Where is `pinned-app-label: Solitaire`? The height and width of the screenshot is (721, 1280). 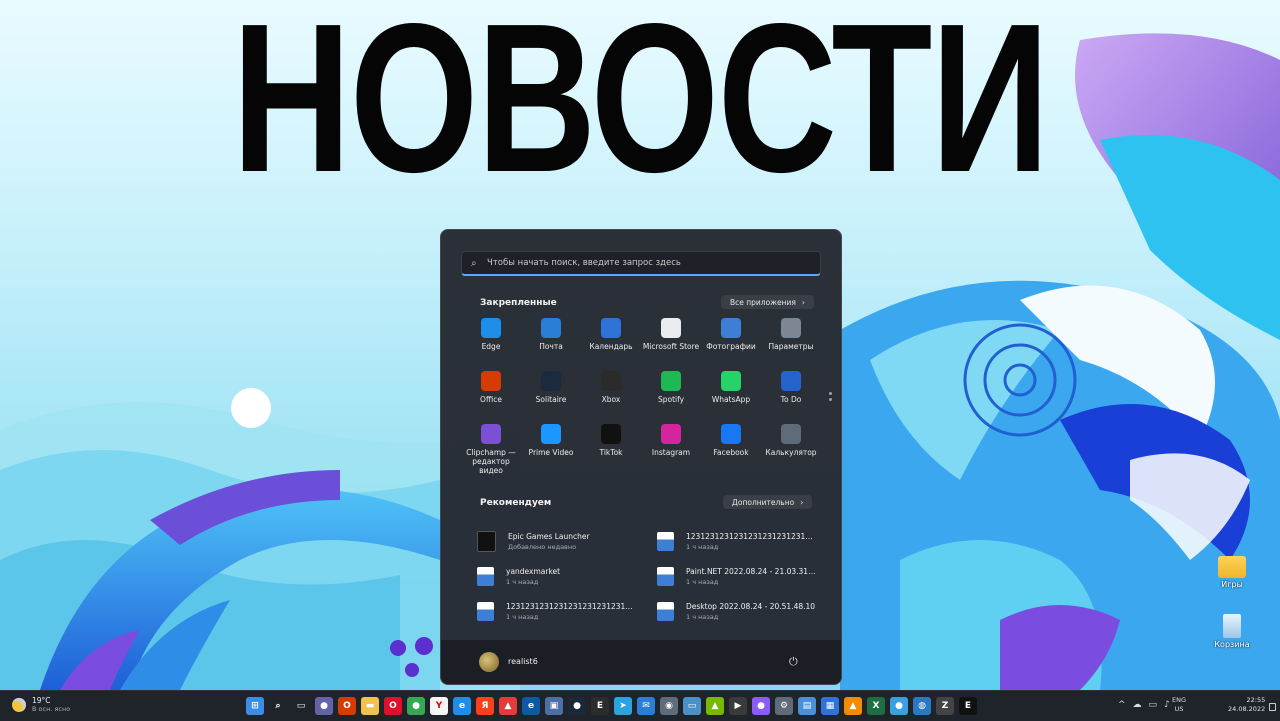 pinned-app-label: Solitaire is located at coordinates (551, 399).